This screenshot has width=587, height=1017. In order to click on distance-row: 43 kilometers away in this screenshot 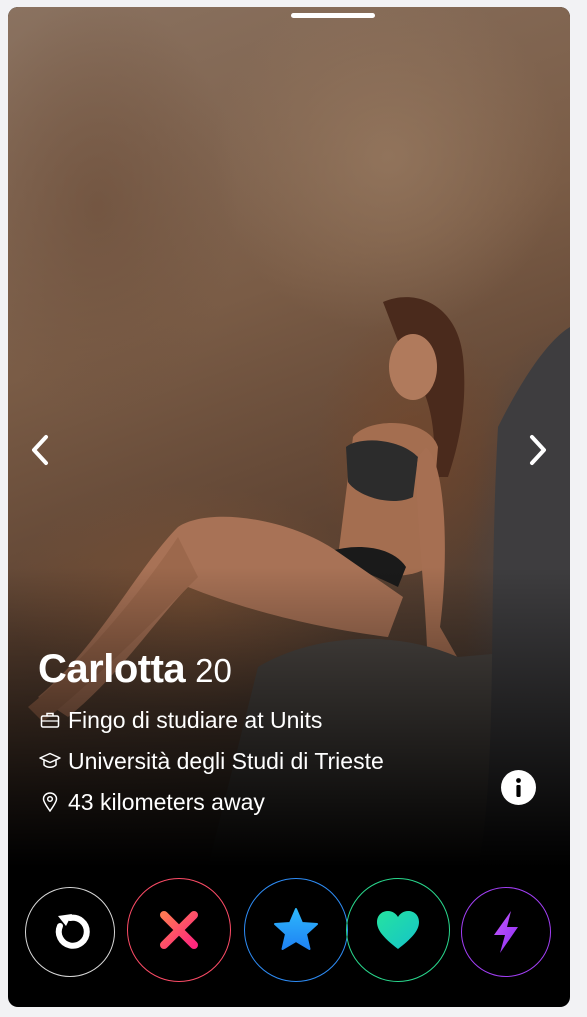, I will do `click(273, 802)`.